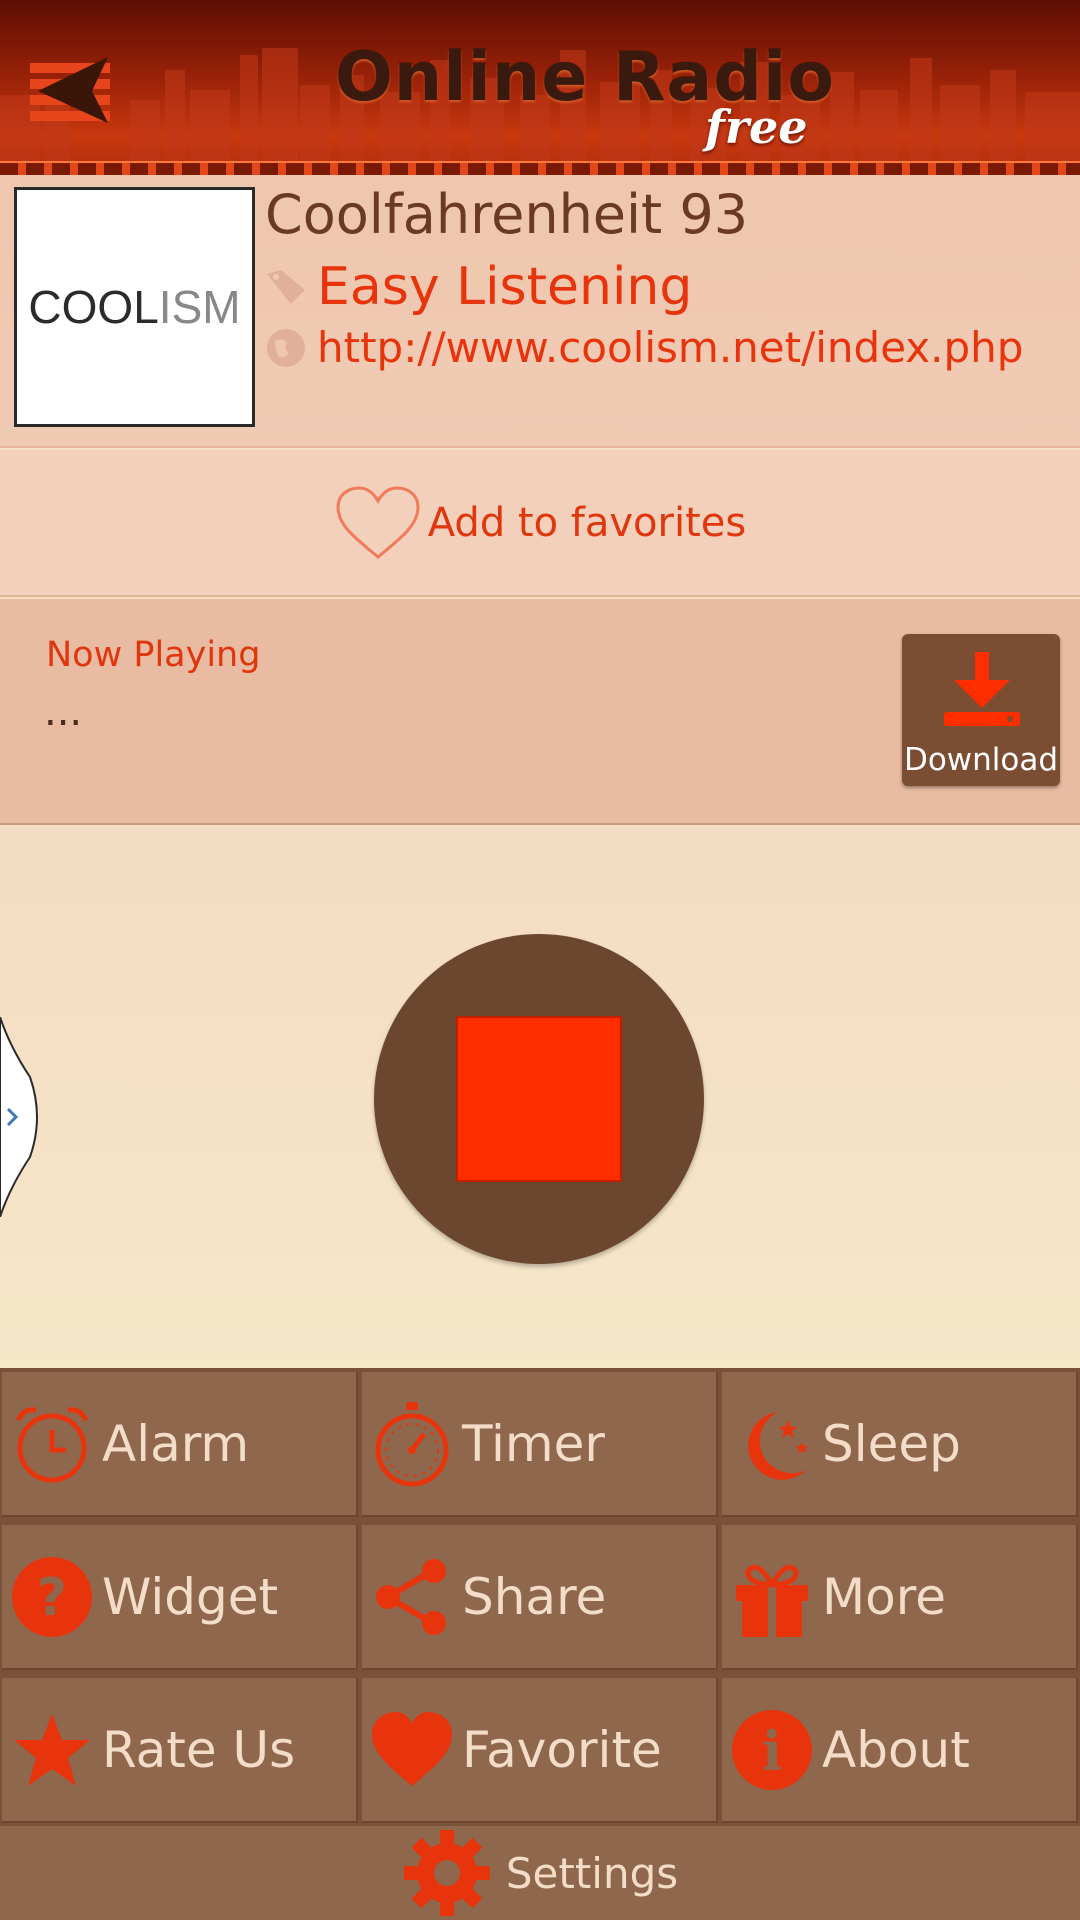 Image resolution: width=1080 pixels, height=1920 pixels. I want to click on moon-stars-icon, so click(778, 1445).